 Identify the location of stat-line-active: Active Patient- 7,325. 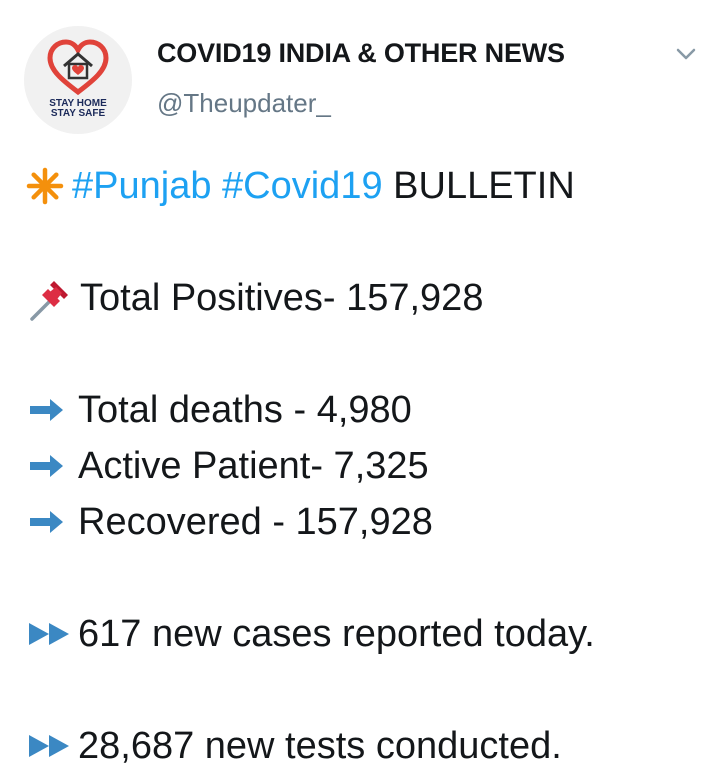
(227, 466).